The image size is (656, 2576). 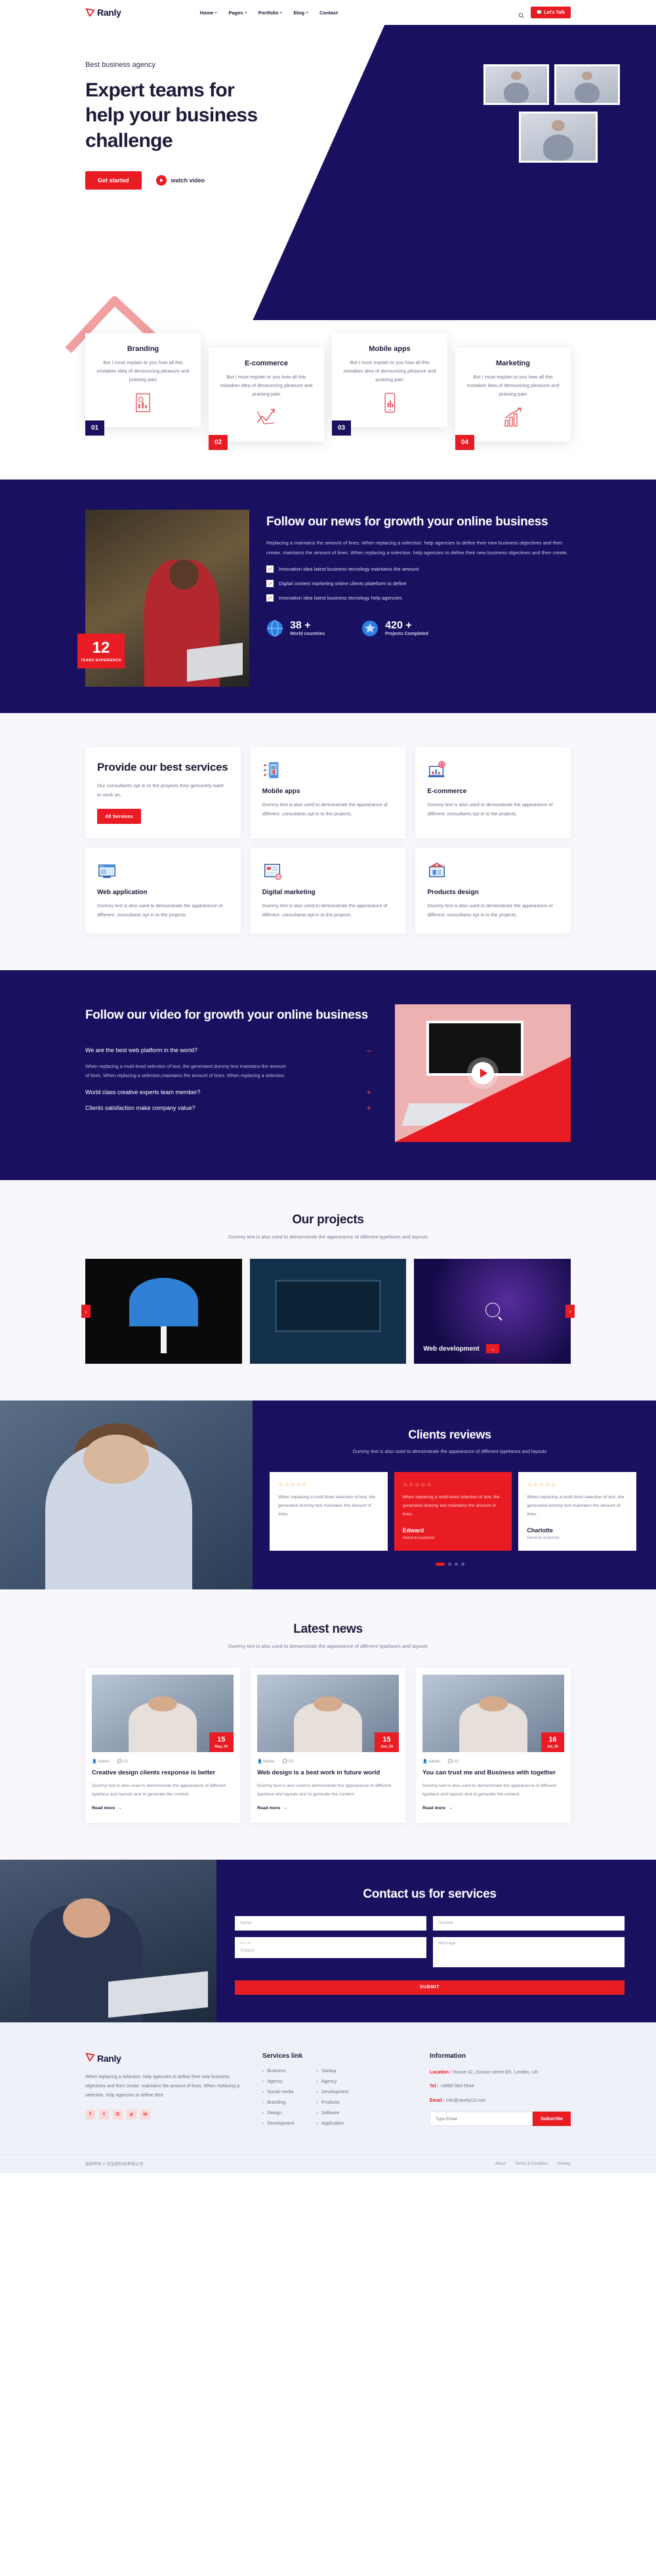 What do you see at coordinates (430, 1894) in the screenshot?
I see `contact-title: Contact us for services` at bounding box center [430, 1894].